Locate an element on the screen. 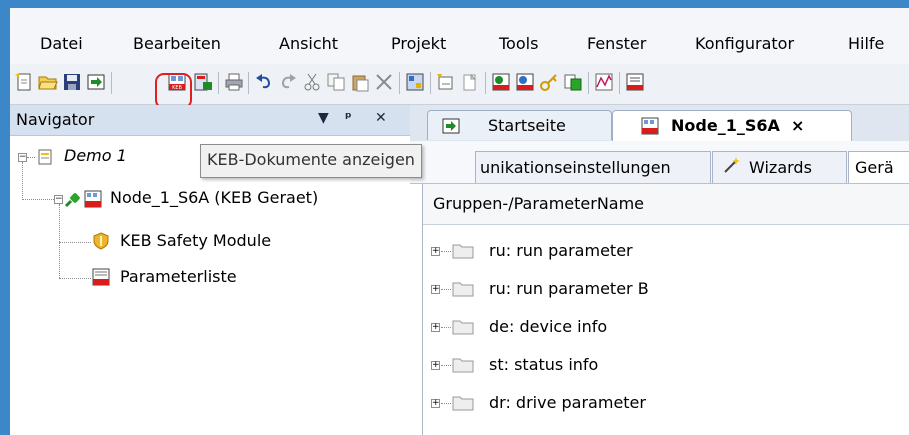 The width and height of the screenshot is (909, 435). menu-tools: Tools is located at coordinates (518, 44).